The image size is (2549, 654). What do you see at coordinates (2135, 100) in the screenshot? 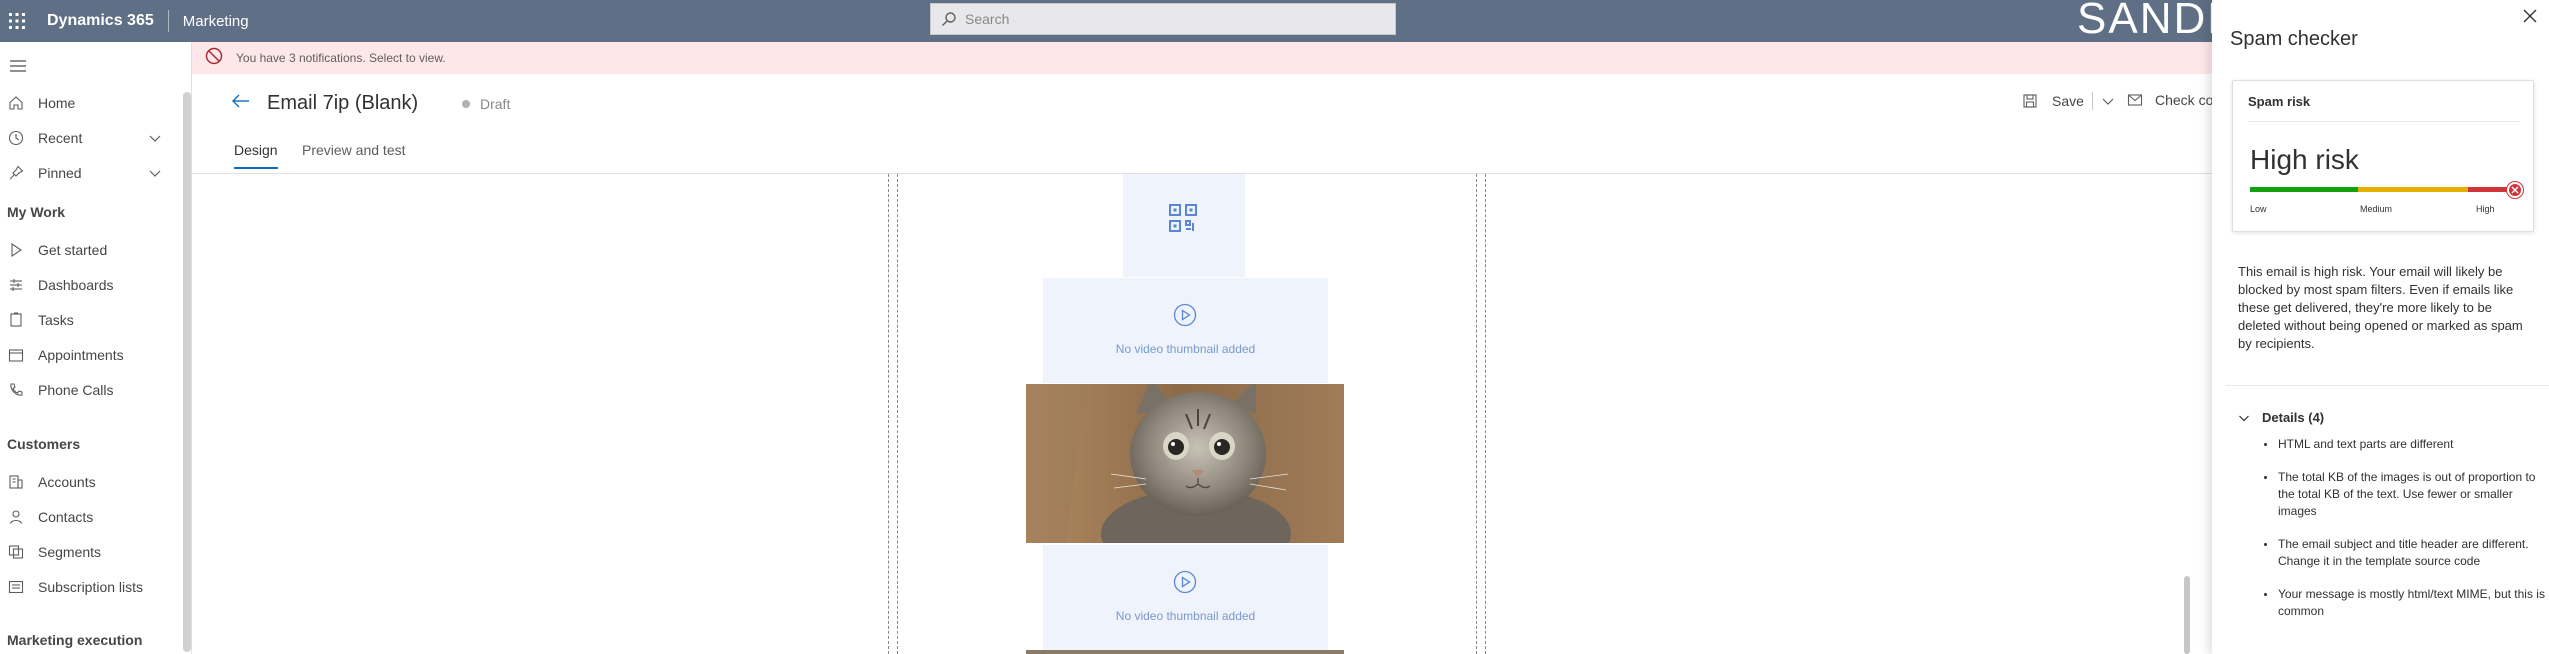
I see `mail-check-icon` at bounding box center [2135, 100].